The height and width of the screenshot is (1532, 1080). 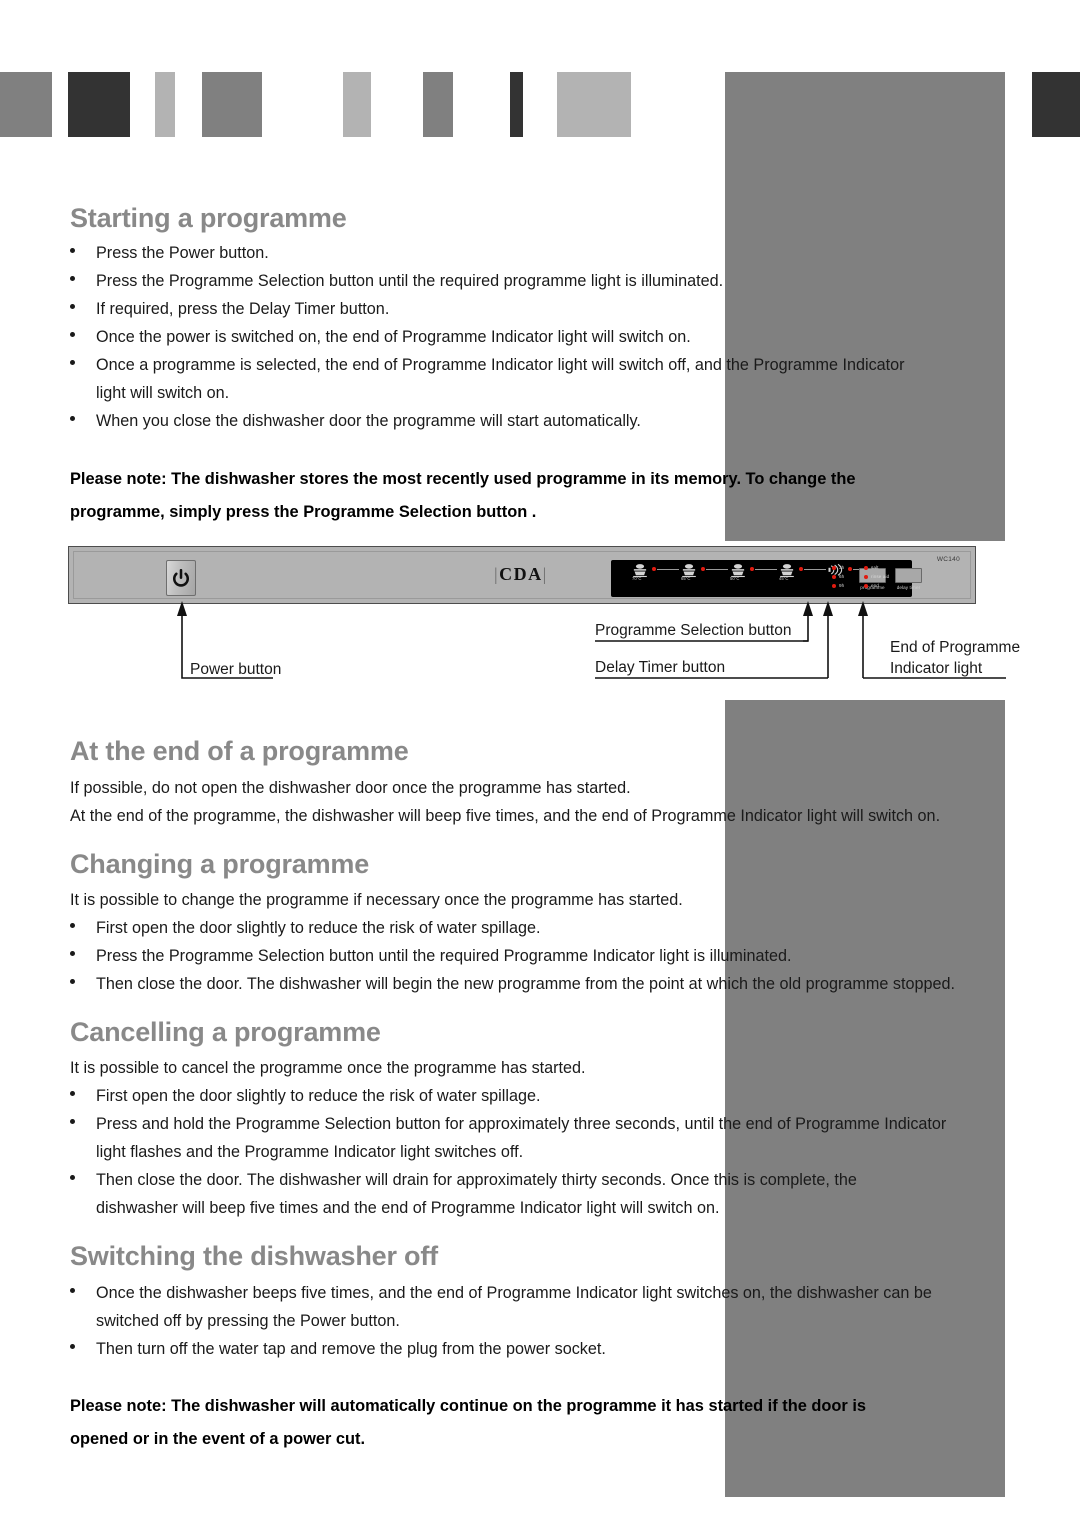 What do you see at coordinates (908, 575) in the screenshot?
I see `delay-timer-button` at bounding box center [908, 575].